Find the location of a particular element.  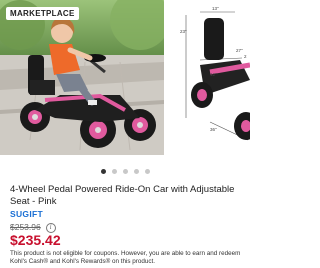

dimension-label: 36" is located at coordinates (213, 129).